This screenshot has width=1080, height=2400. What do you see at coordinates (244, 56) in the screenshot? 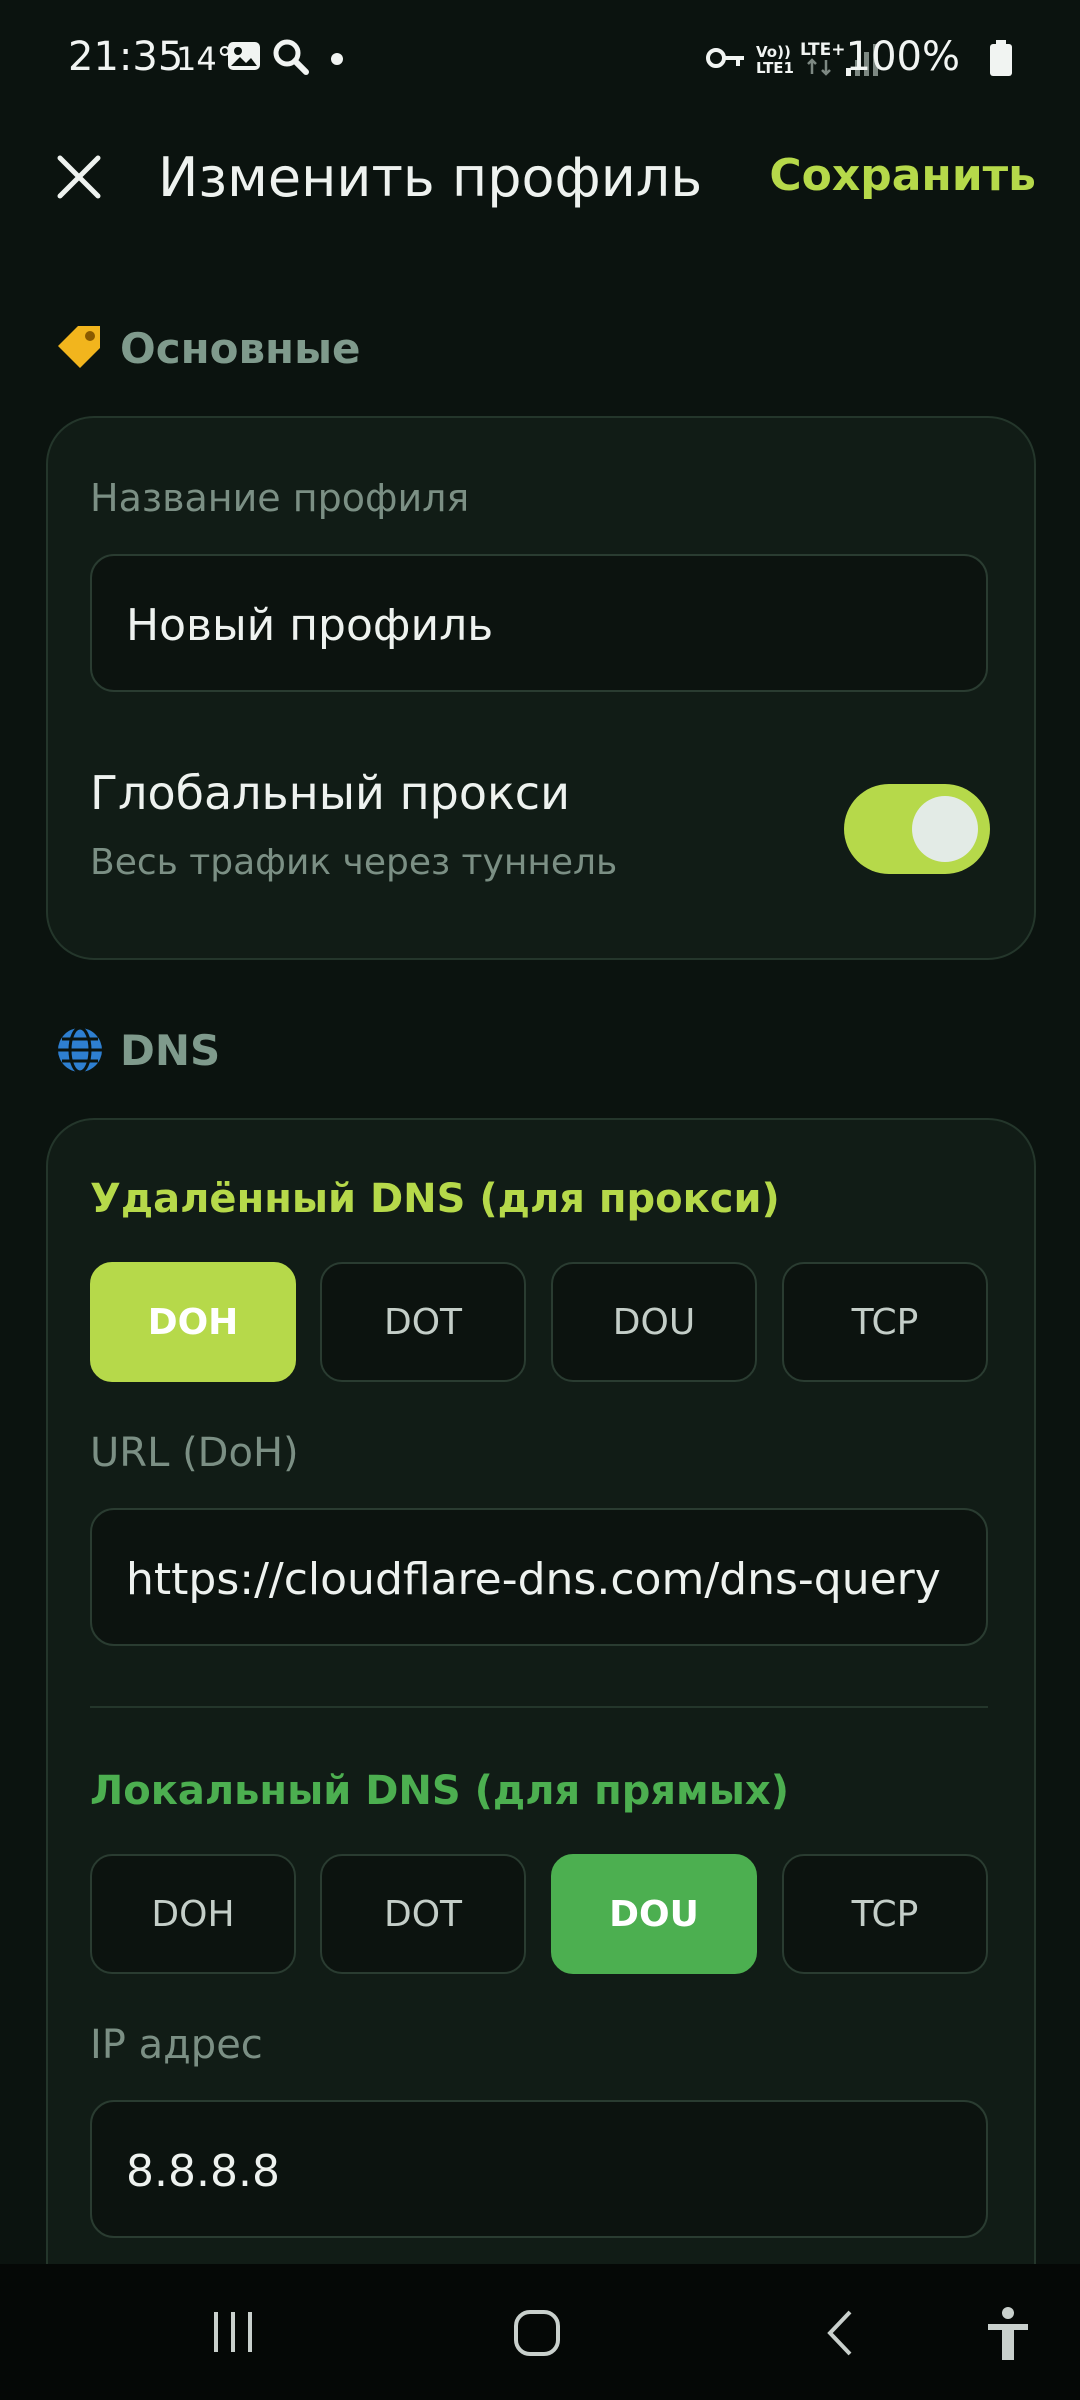
I see `gallery-icon` at bounding box center [244, 56].